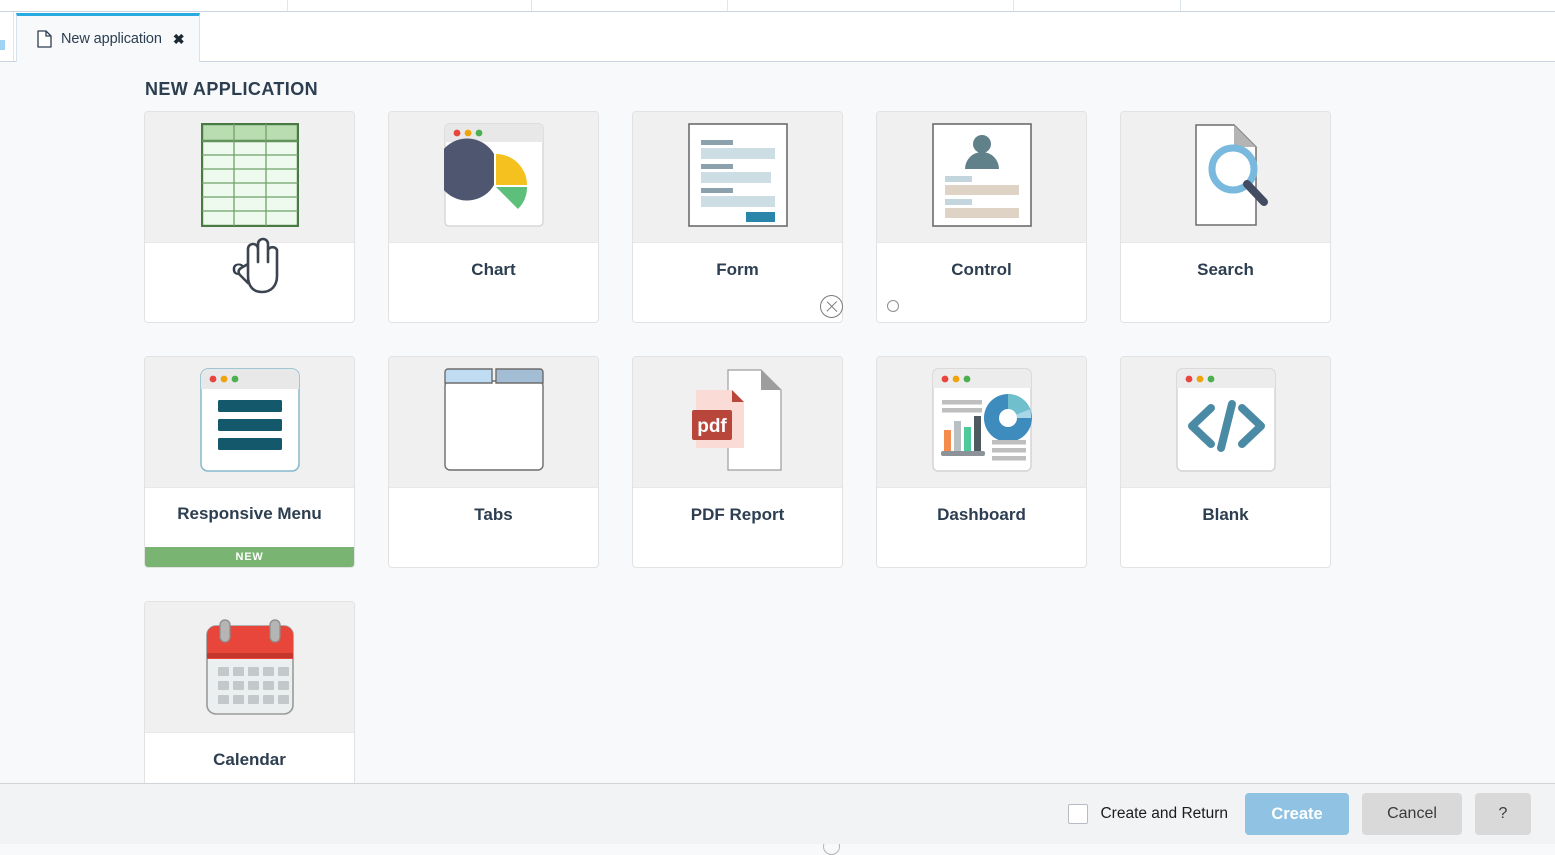  What do you see at coordinates (1297, 814) in the screenshot?
I see `create-button: Create` at bounding box center [1297, 814].